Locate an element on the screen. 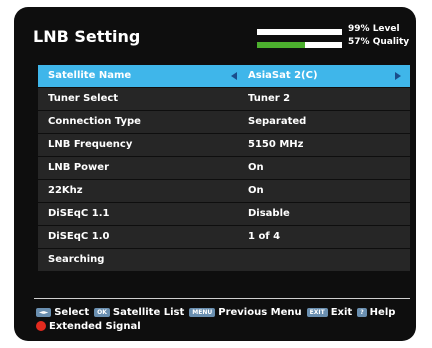 The height and width of the screenshot is (348, 432). setting-value: Tuner 2 is located at coordinates (269, 98).